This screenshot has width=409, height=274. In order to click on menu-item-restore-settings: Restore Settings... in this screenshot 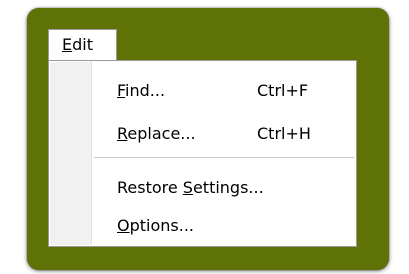, I will do `click(190, 187)`.